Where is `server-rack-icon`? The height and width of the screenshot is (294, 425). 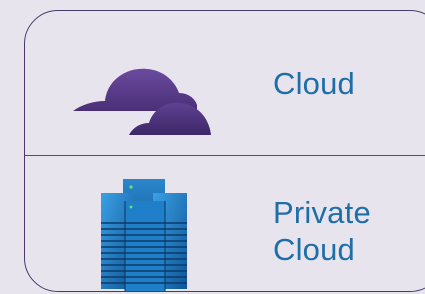
server-rack-icon is located at coordinates (144, 235).